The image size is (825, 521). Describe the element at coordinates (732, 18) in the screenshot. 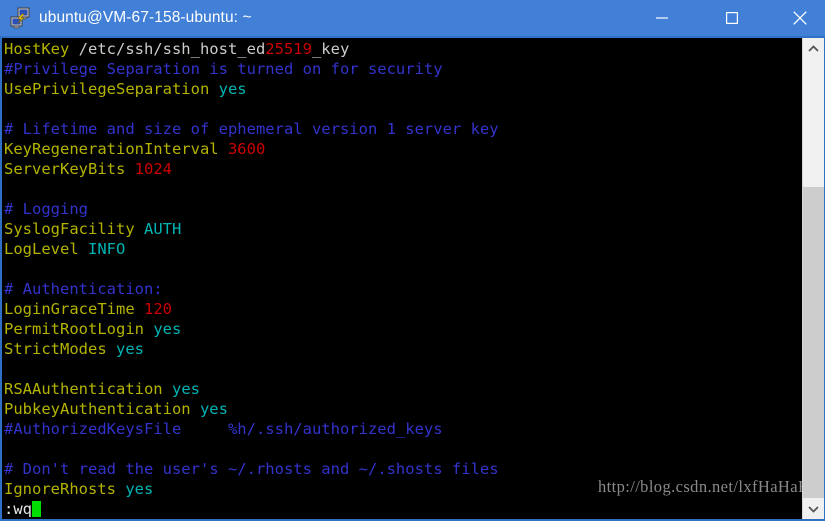

I see `maximize-button` at that location.